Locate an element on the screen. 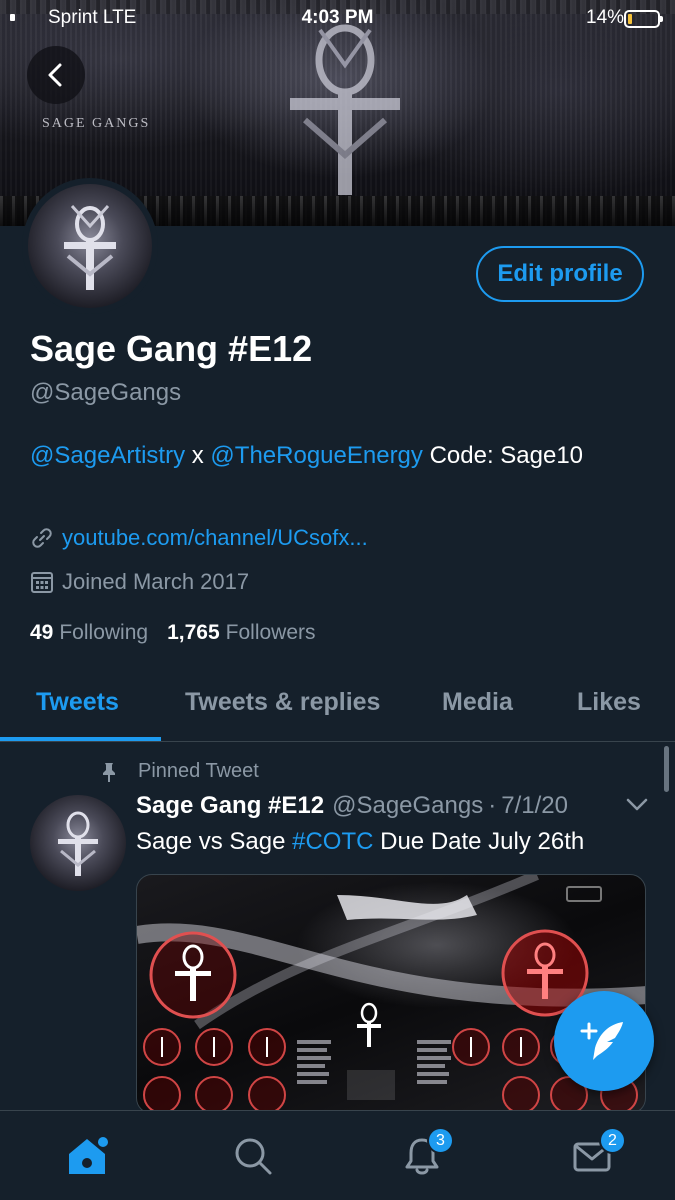 Image resolution: width=675 pixels, height=1200 pixels. follow-stats: 49 Following 1,765 Followers is located at coordinates (182, 633).